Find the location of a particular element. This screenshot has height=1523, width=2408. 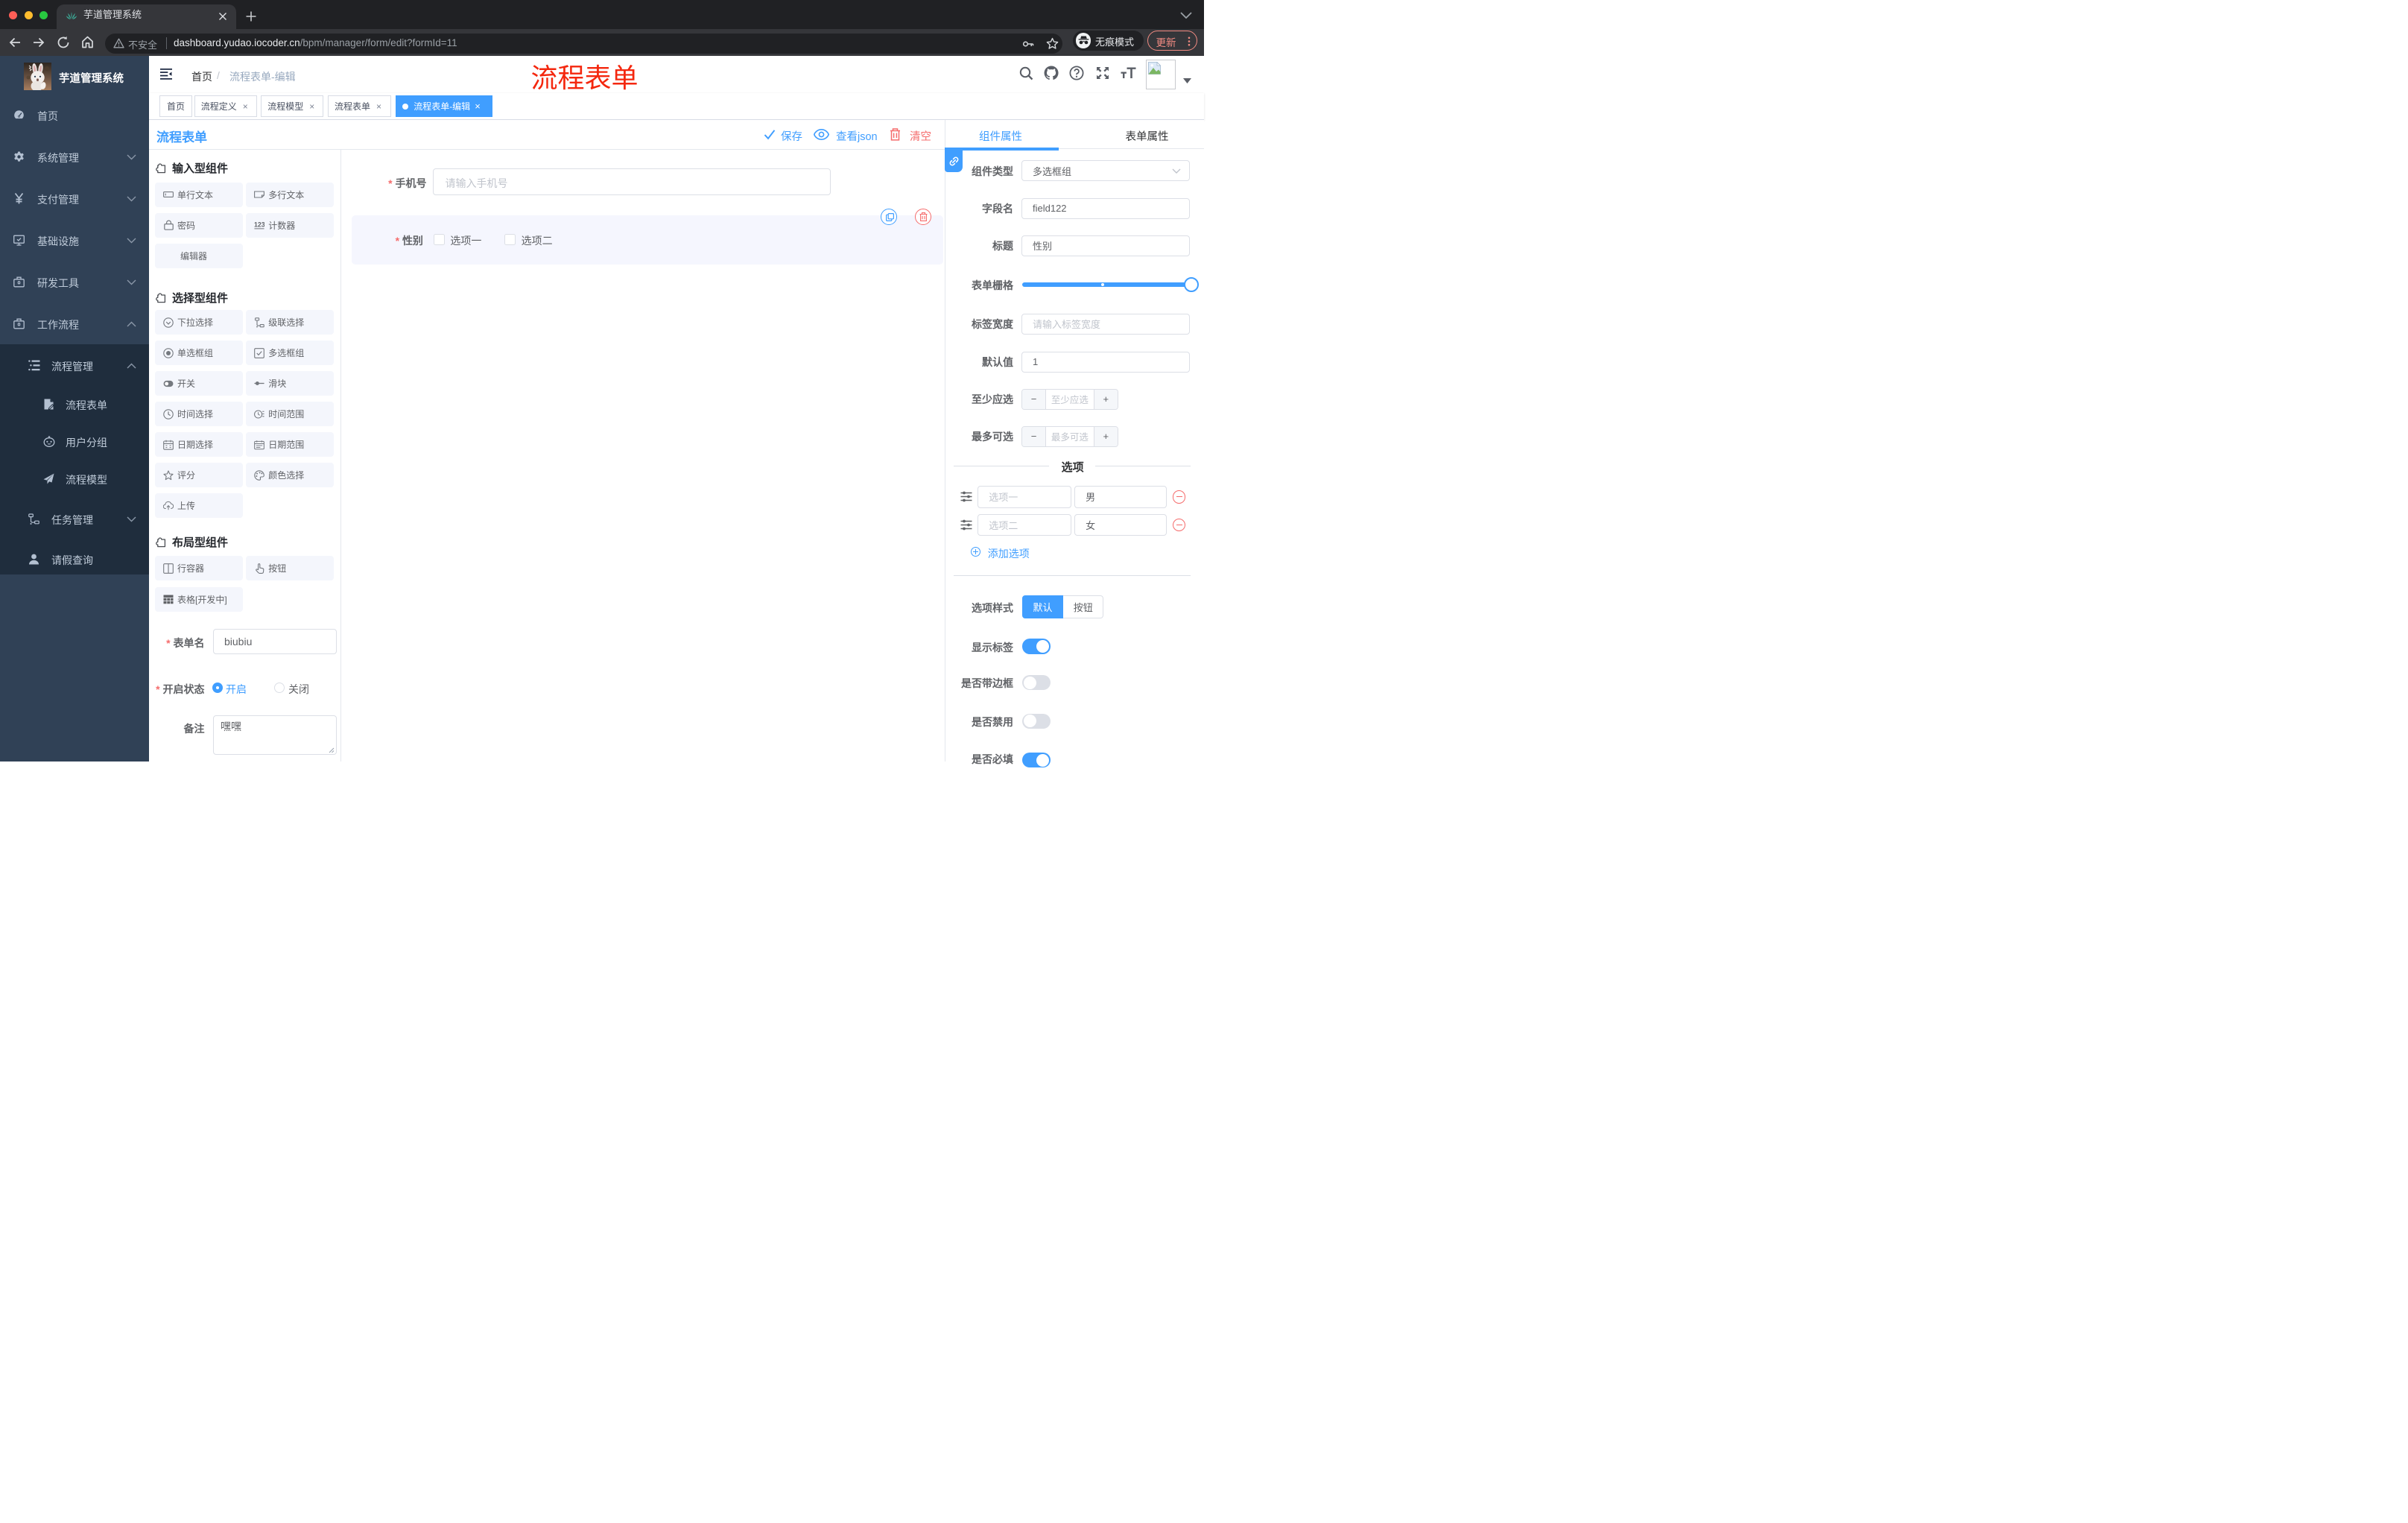

svg-text: 123 is located at coordinates (259, 225).